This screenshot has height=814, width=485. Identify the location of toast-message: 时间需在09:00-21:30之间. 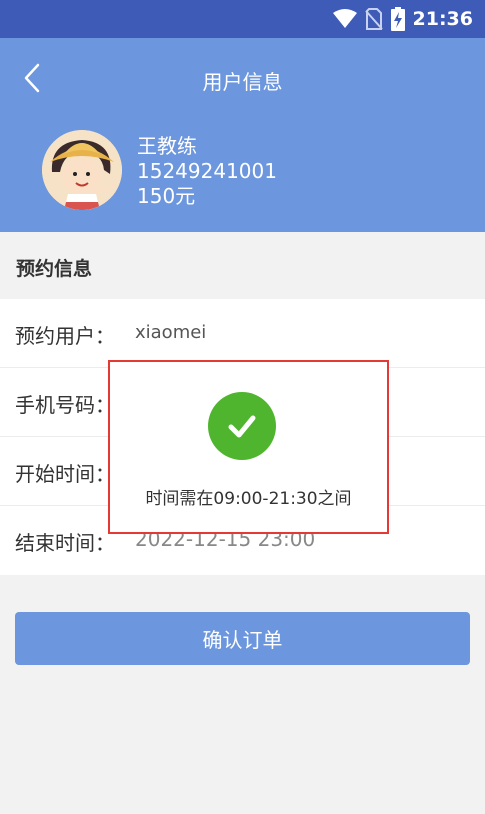
(248, 499).